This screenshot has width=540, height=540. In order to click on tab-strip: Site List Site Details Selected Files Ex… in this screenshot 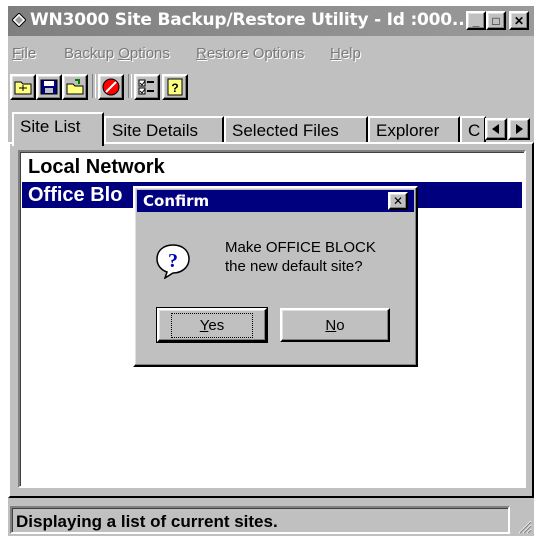, I will do `click(271, 129)`.